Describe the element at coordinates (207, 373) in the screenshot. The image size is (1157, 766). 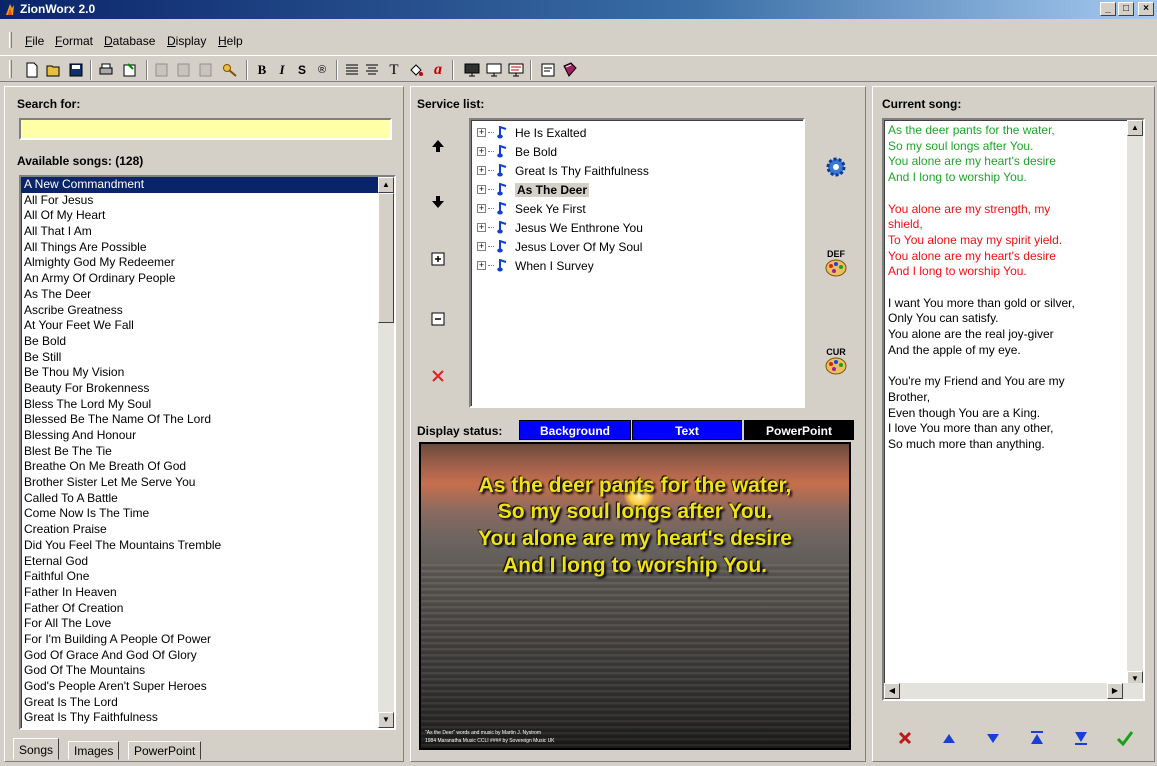
I see `song-list-item: Be Thou My Vision` at that location.